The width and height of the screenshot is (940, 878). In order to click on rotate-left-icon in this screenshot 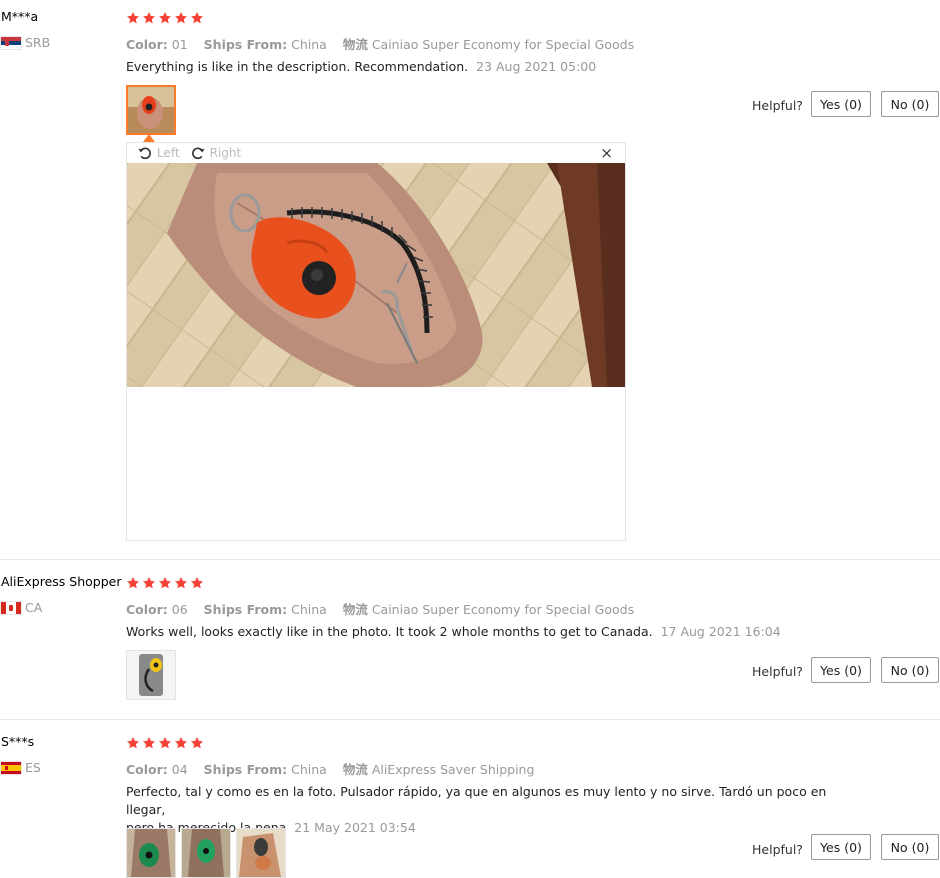, I will do `click(144, 153)`.